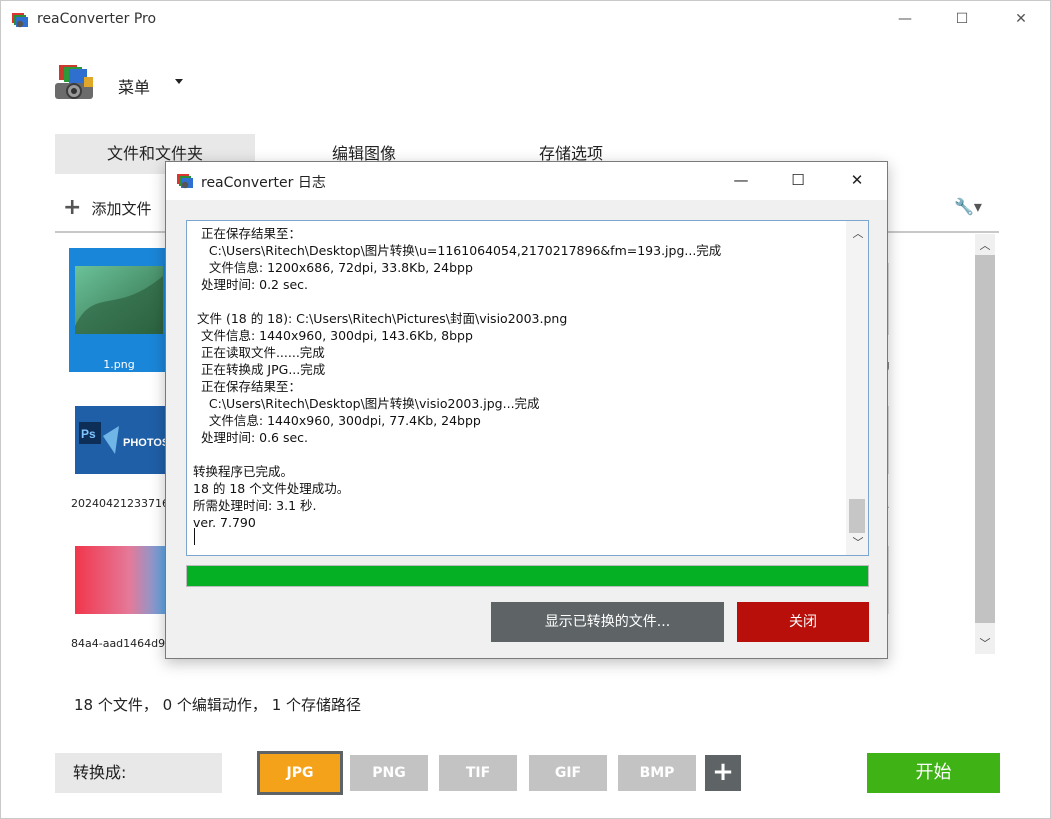 The height and width of the screenshot is (819, 1051). Describe the element at coordinates (568, 773) in the screenshot. I see `format-gif-button: GIF` at that location.